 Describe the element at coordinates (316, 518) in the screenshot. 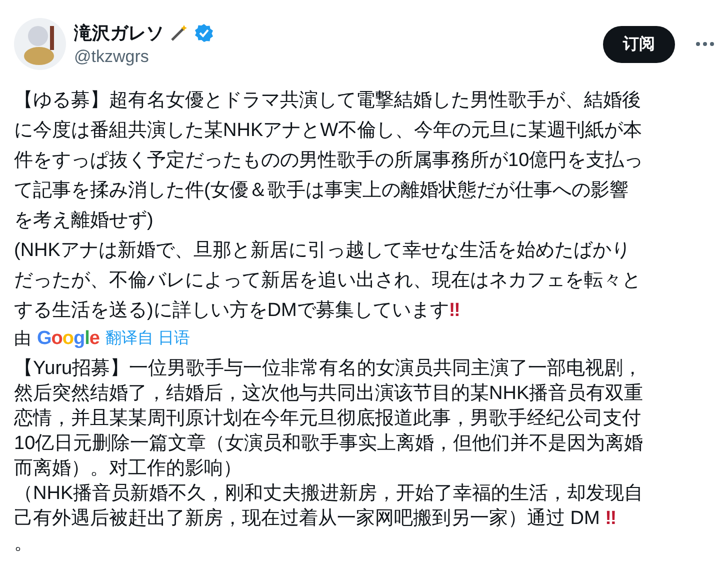

I see `text-line: 己有外遇后被赶出了新房，现在过着从一家网吧搬到另一家）通过 DM ‼` at that location.